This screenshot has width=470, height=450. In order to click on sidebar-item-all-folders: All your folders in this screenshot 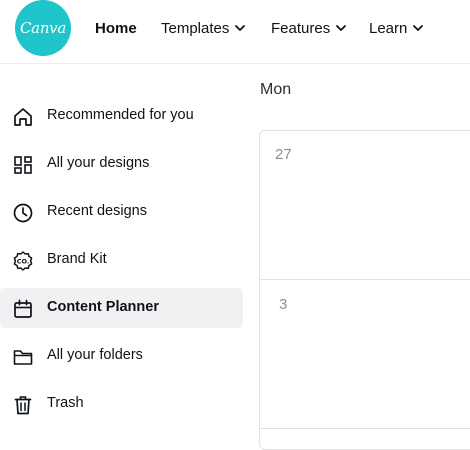, I will do `click(121, 356)`.